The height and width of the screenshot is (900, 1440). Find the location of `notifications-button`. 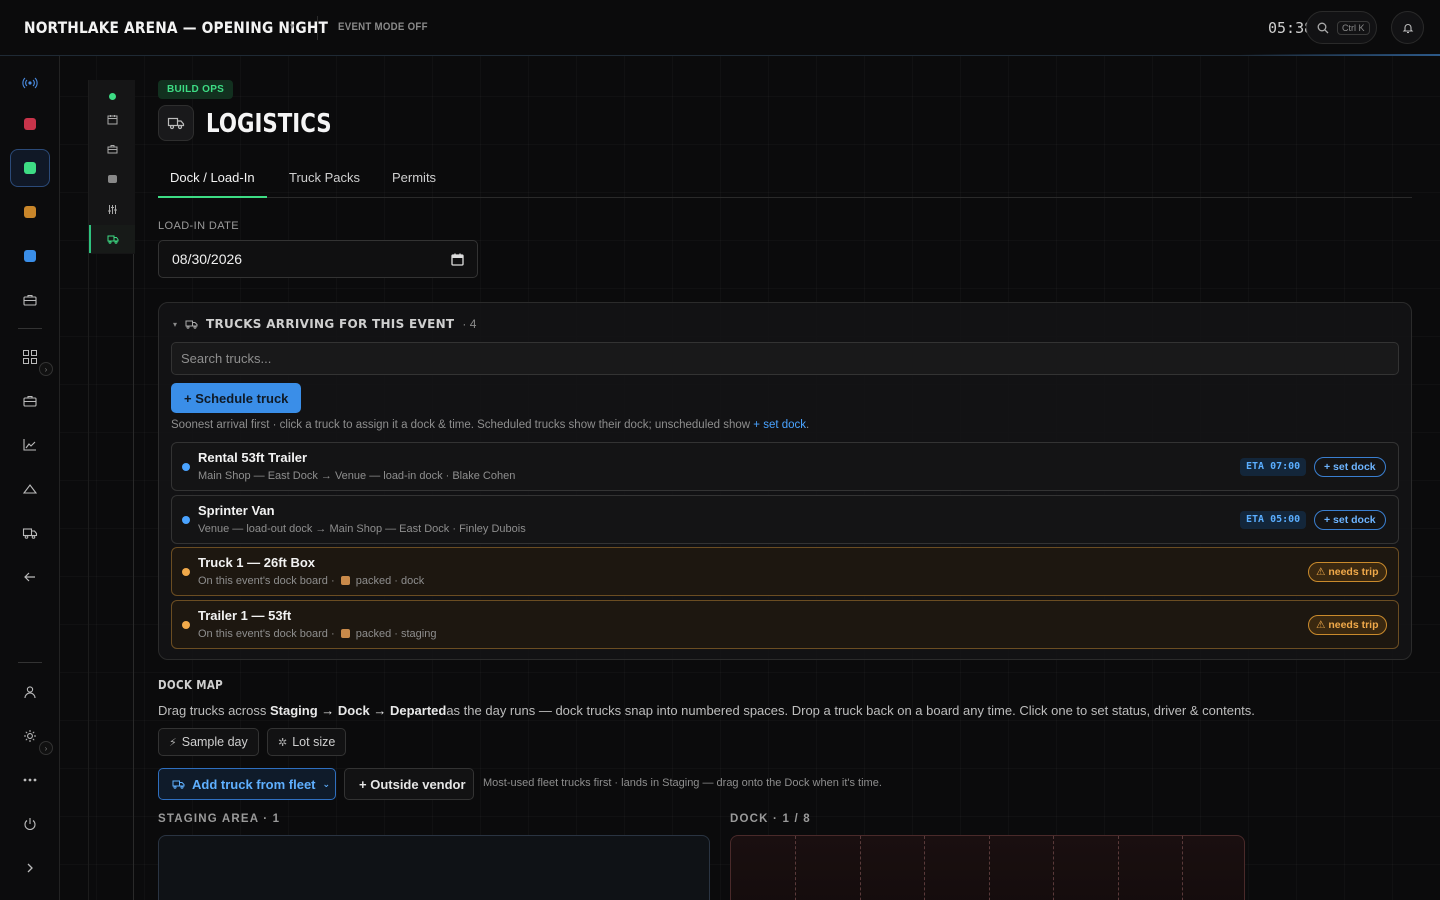

notifications-button is located at coordinates (1407, 27).